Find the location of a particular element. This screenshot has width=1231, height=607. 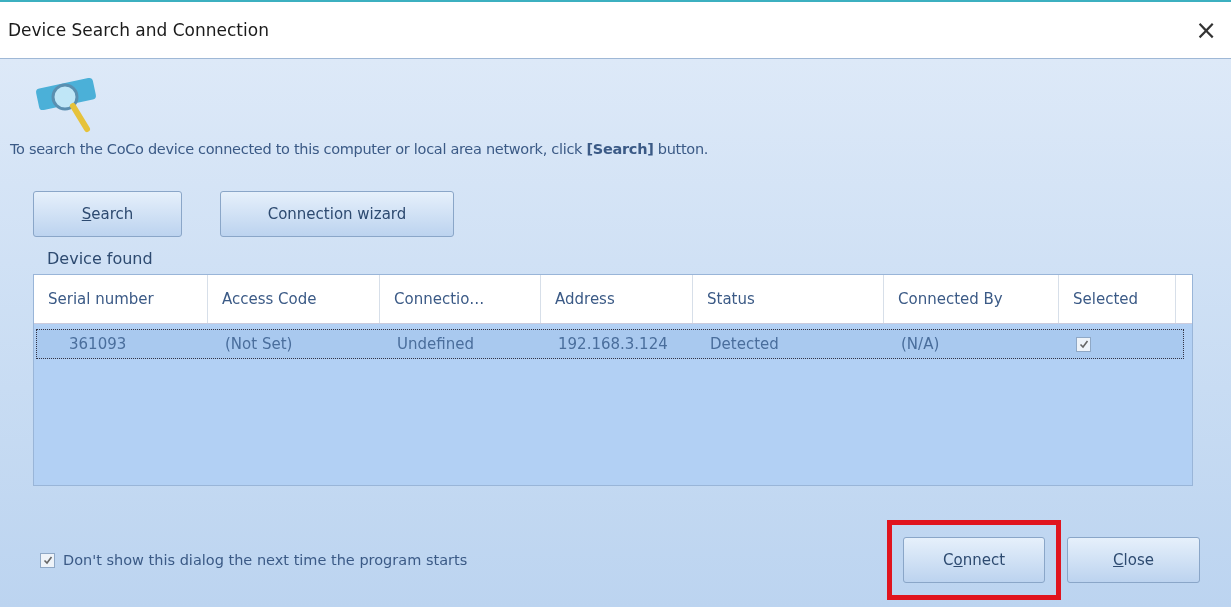

table-cell-text: Undefined is located at coordinates (435, 344).